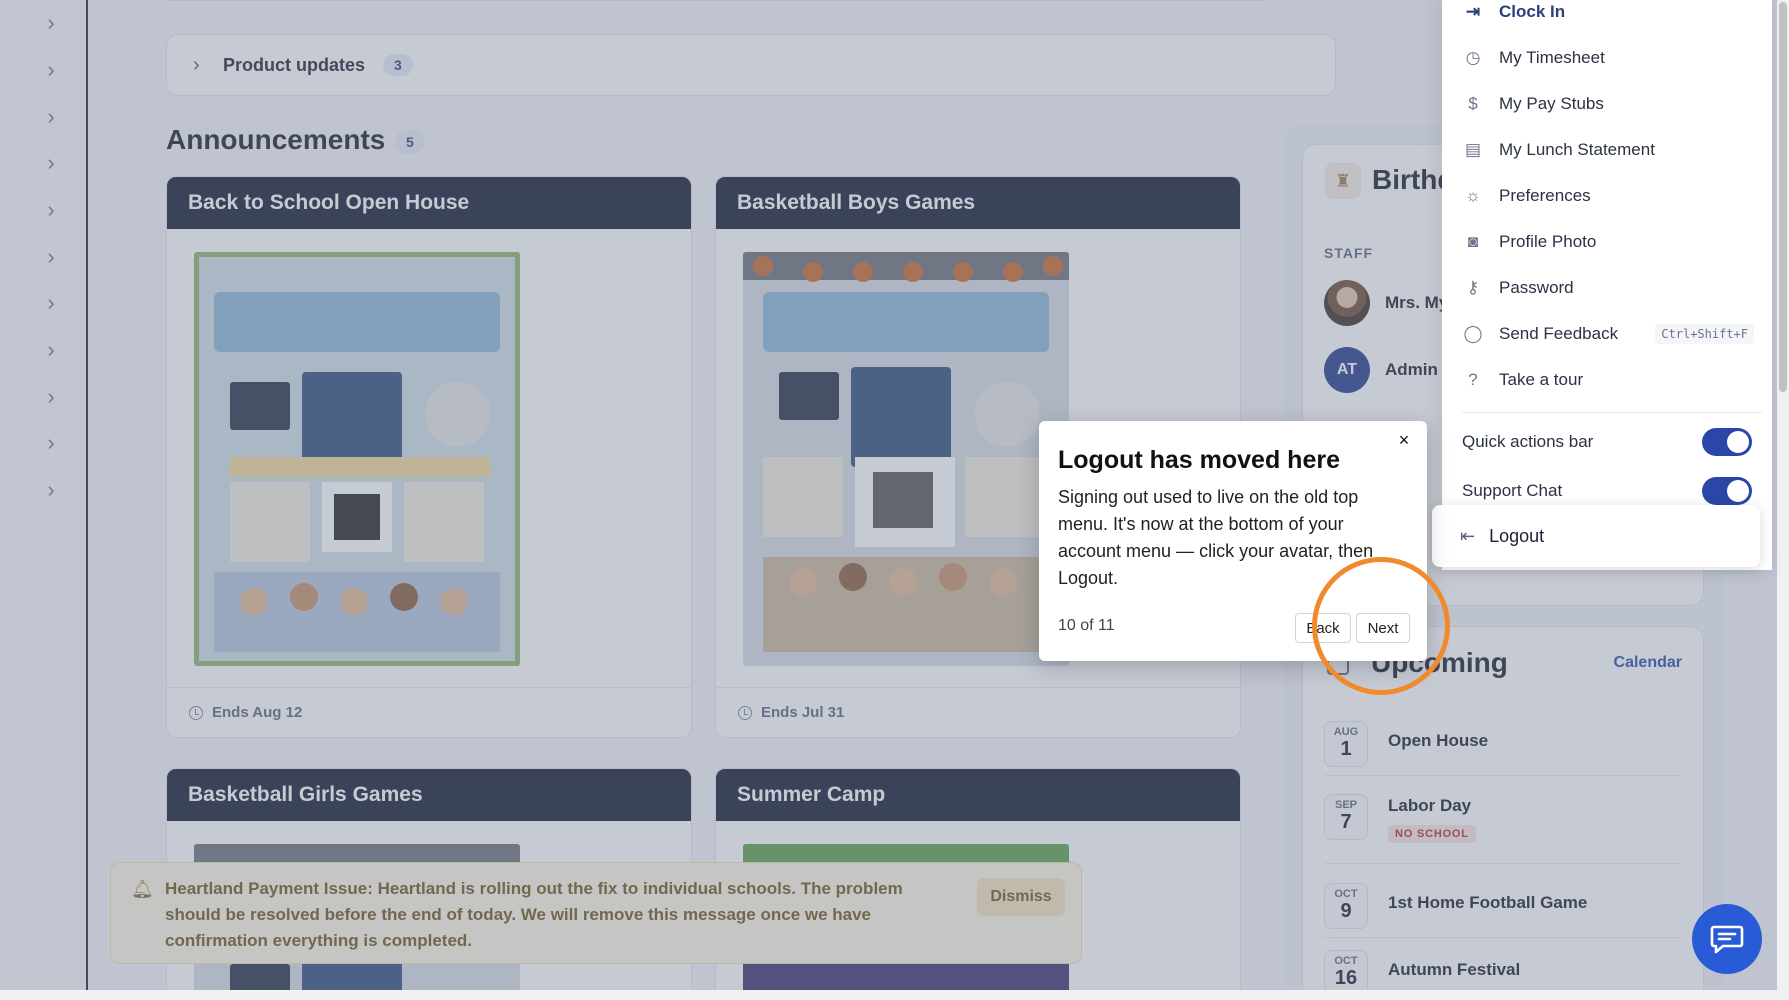  Describe the element at coordinates (1473, 379) in the screenshot. I see `help-icon: ?` at that location.